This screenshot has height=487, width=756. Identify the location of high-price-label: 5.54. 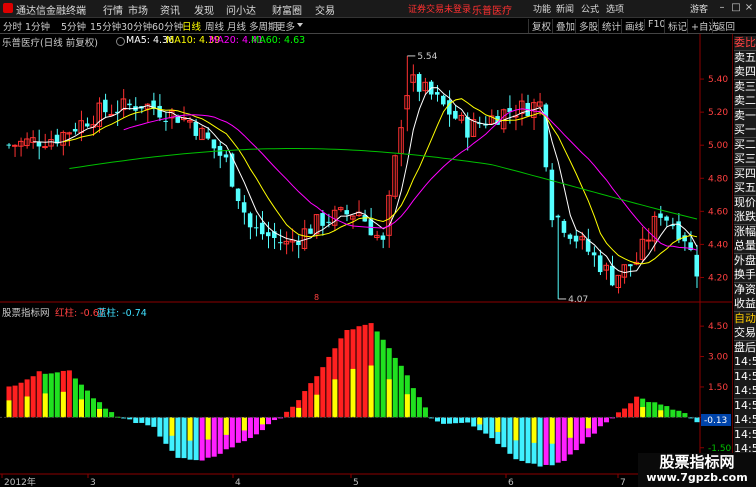
(427, 57).